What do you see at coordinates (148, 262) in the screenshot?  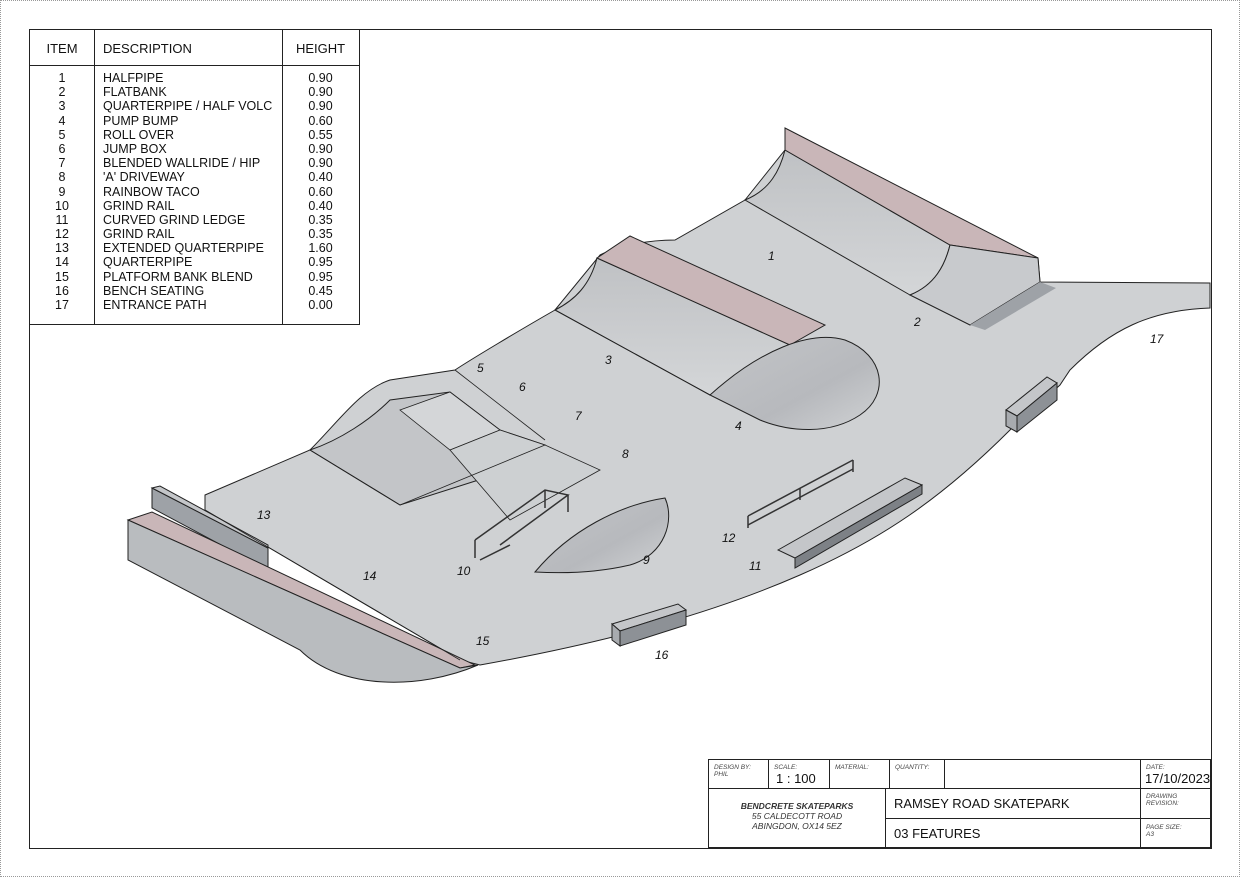 I see `item-description: QUARTERPIPE` at bounding box center [148, 262].